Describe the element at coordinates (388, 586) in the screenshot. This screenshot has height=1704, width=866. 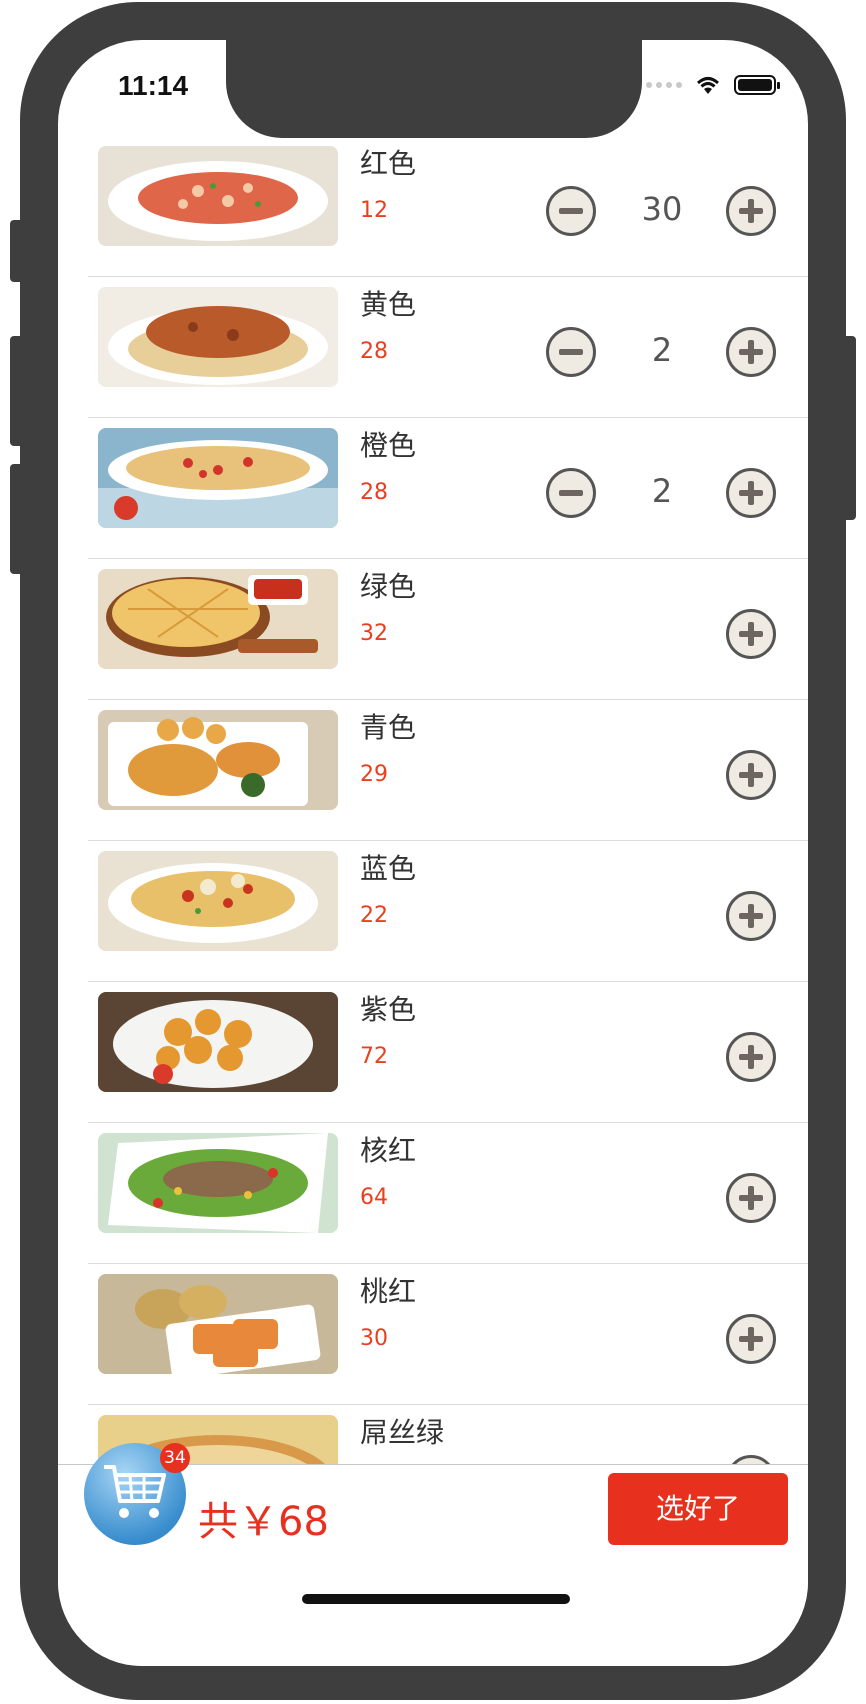
I see `food-name: 绿色` at that location.